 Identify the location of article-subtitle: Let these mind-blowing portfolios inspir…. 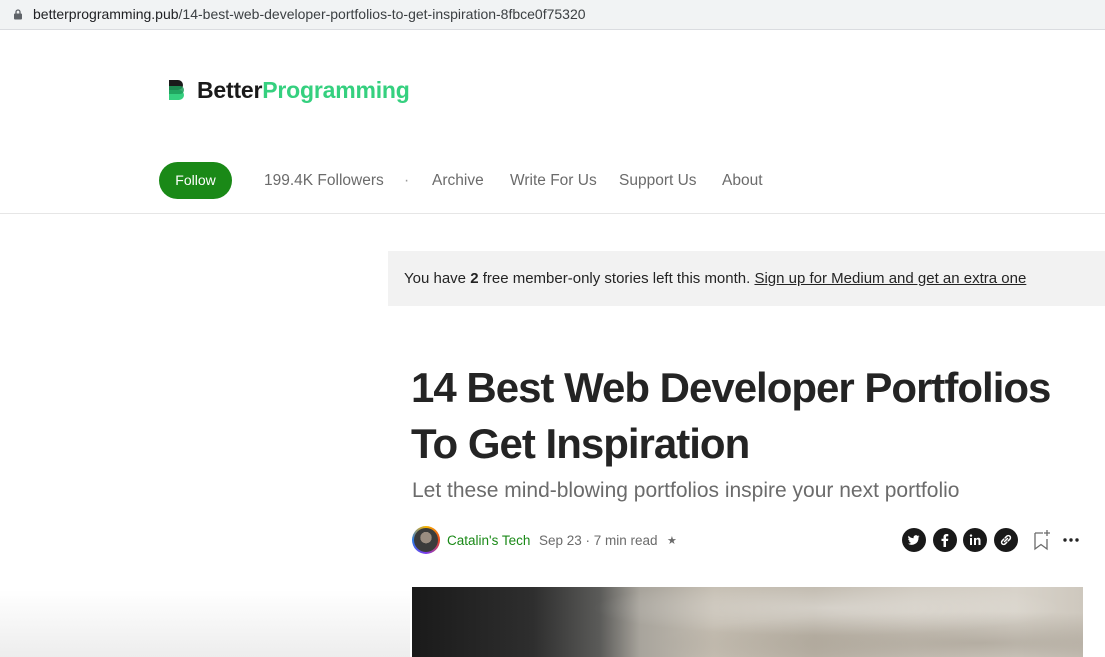
(686, 490).